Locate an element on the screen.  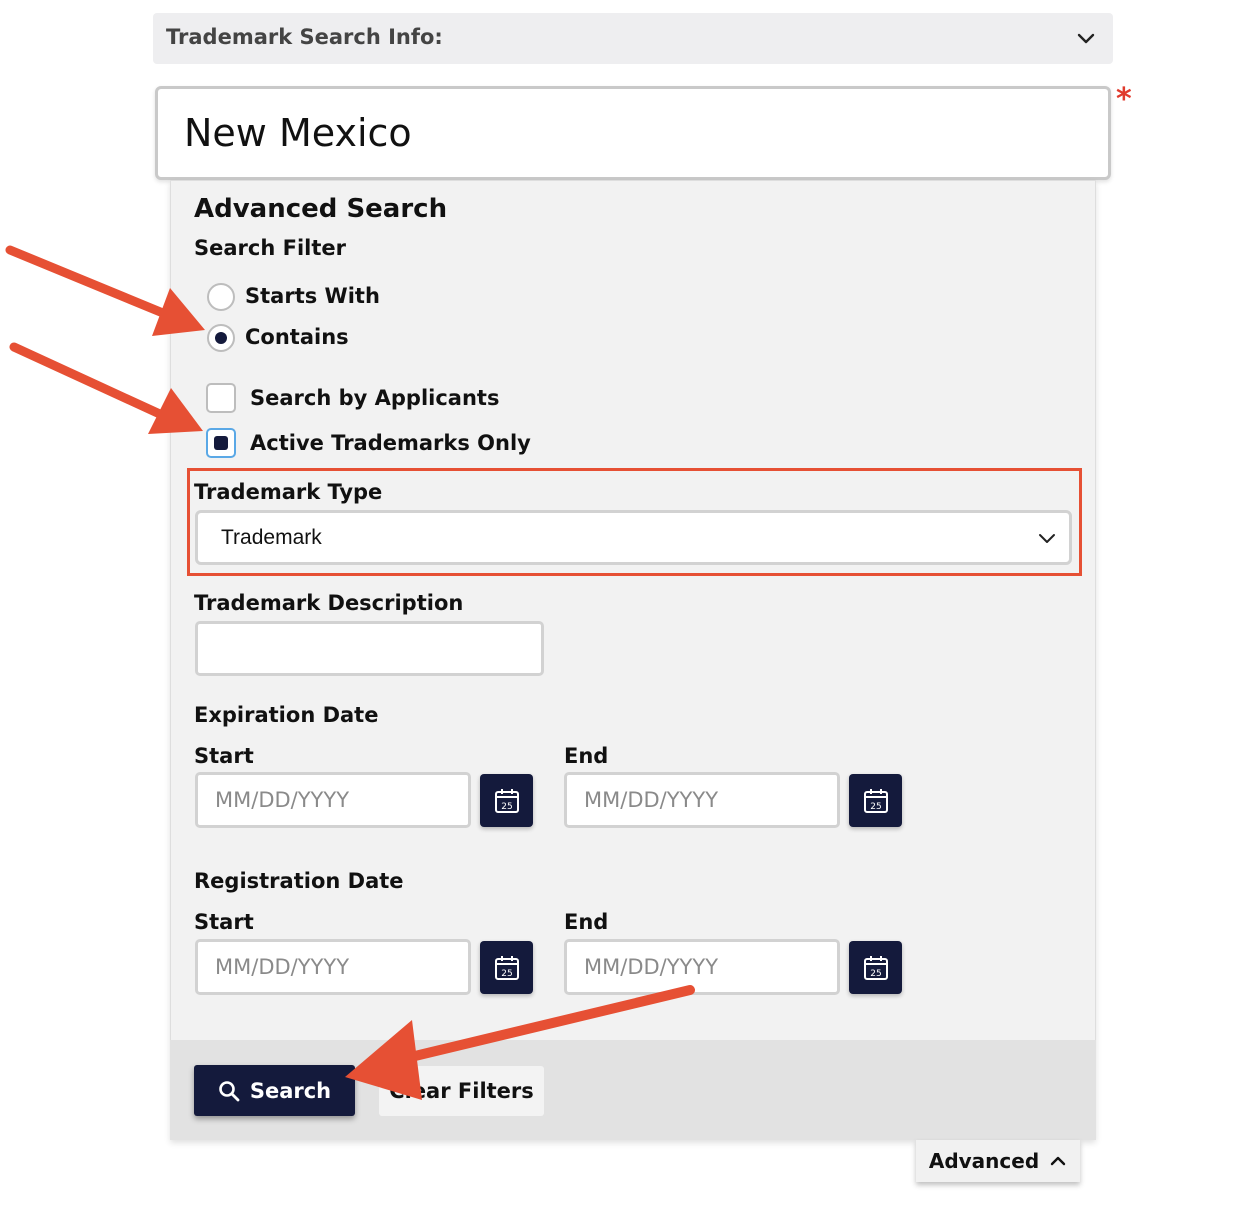
clear-filters-button: Clear Filters is located at coordinates (461, 1091).